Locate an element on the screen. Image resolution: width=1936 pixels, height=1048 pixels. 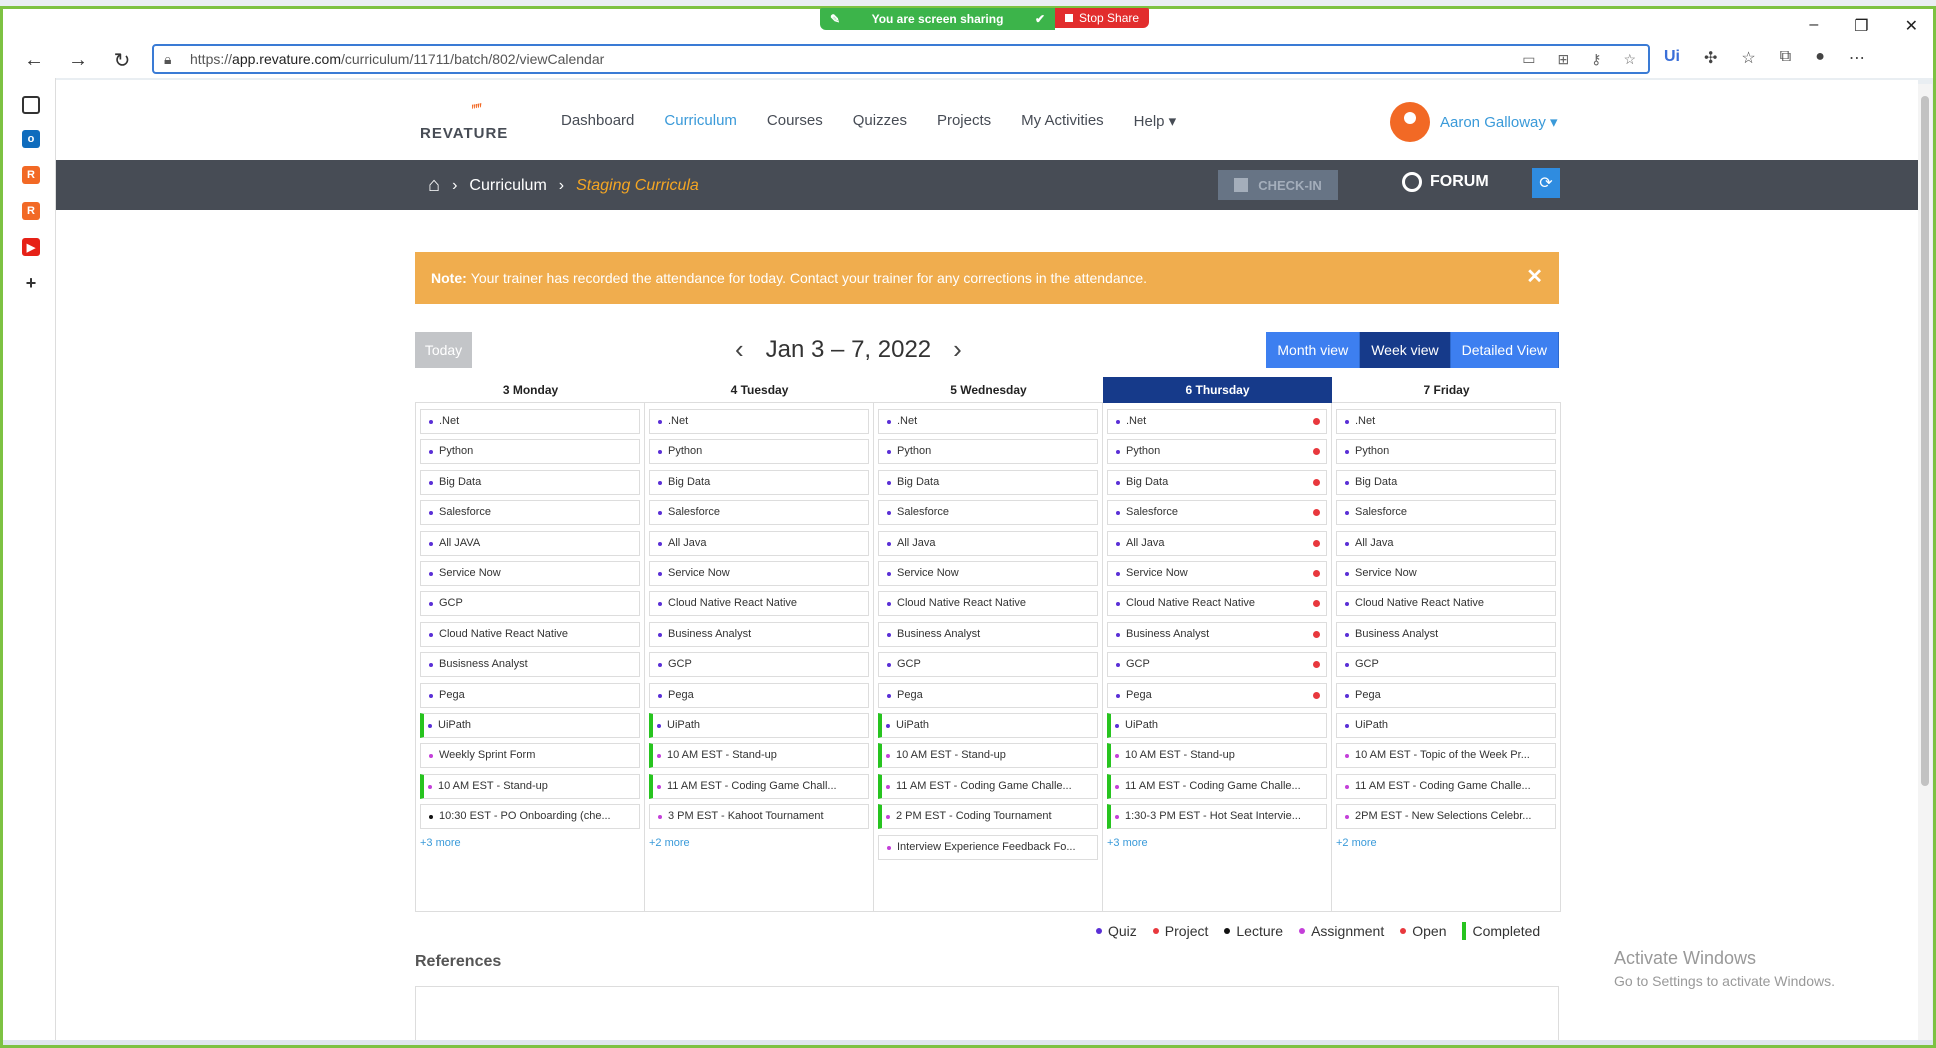
checkin-button: CHECK-IN is located at coordinates (1278, 185).